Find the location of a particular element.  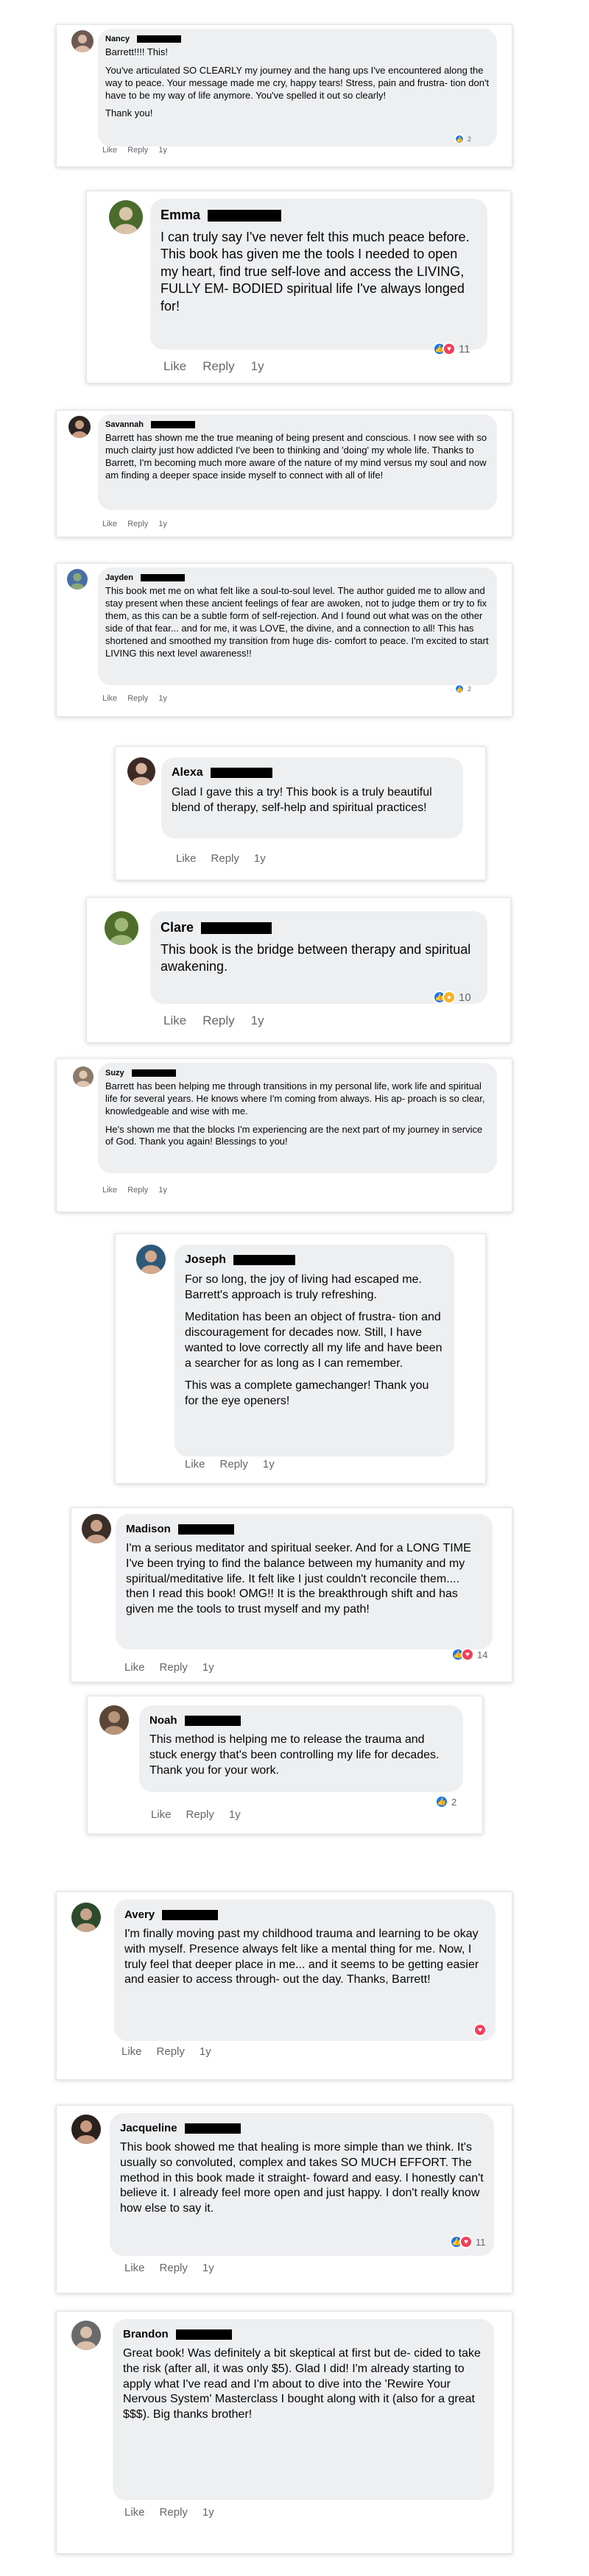

commenter-name: Clare is located at coordinates (177, 928).